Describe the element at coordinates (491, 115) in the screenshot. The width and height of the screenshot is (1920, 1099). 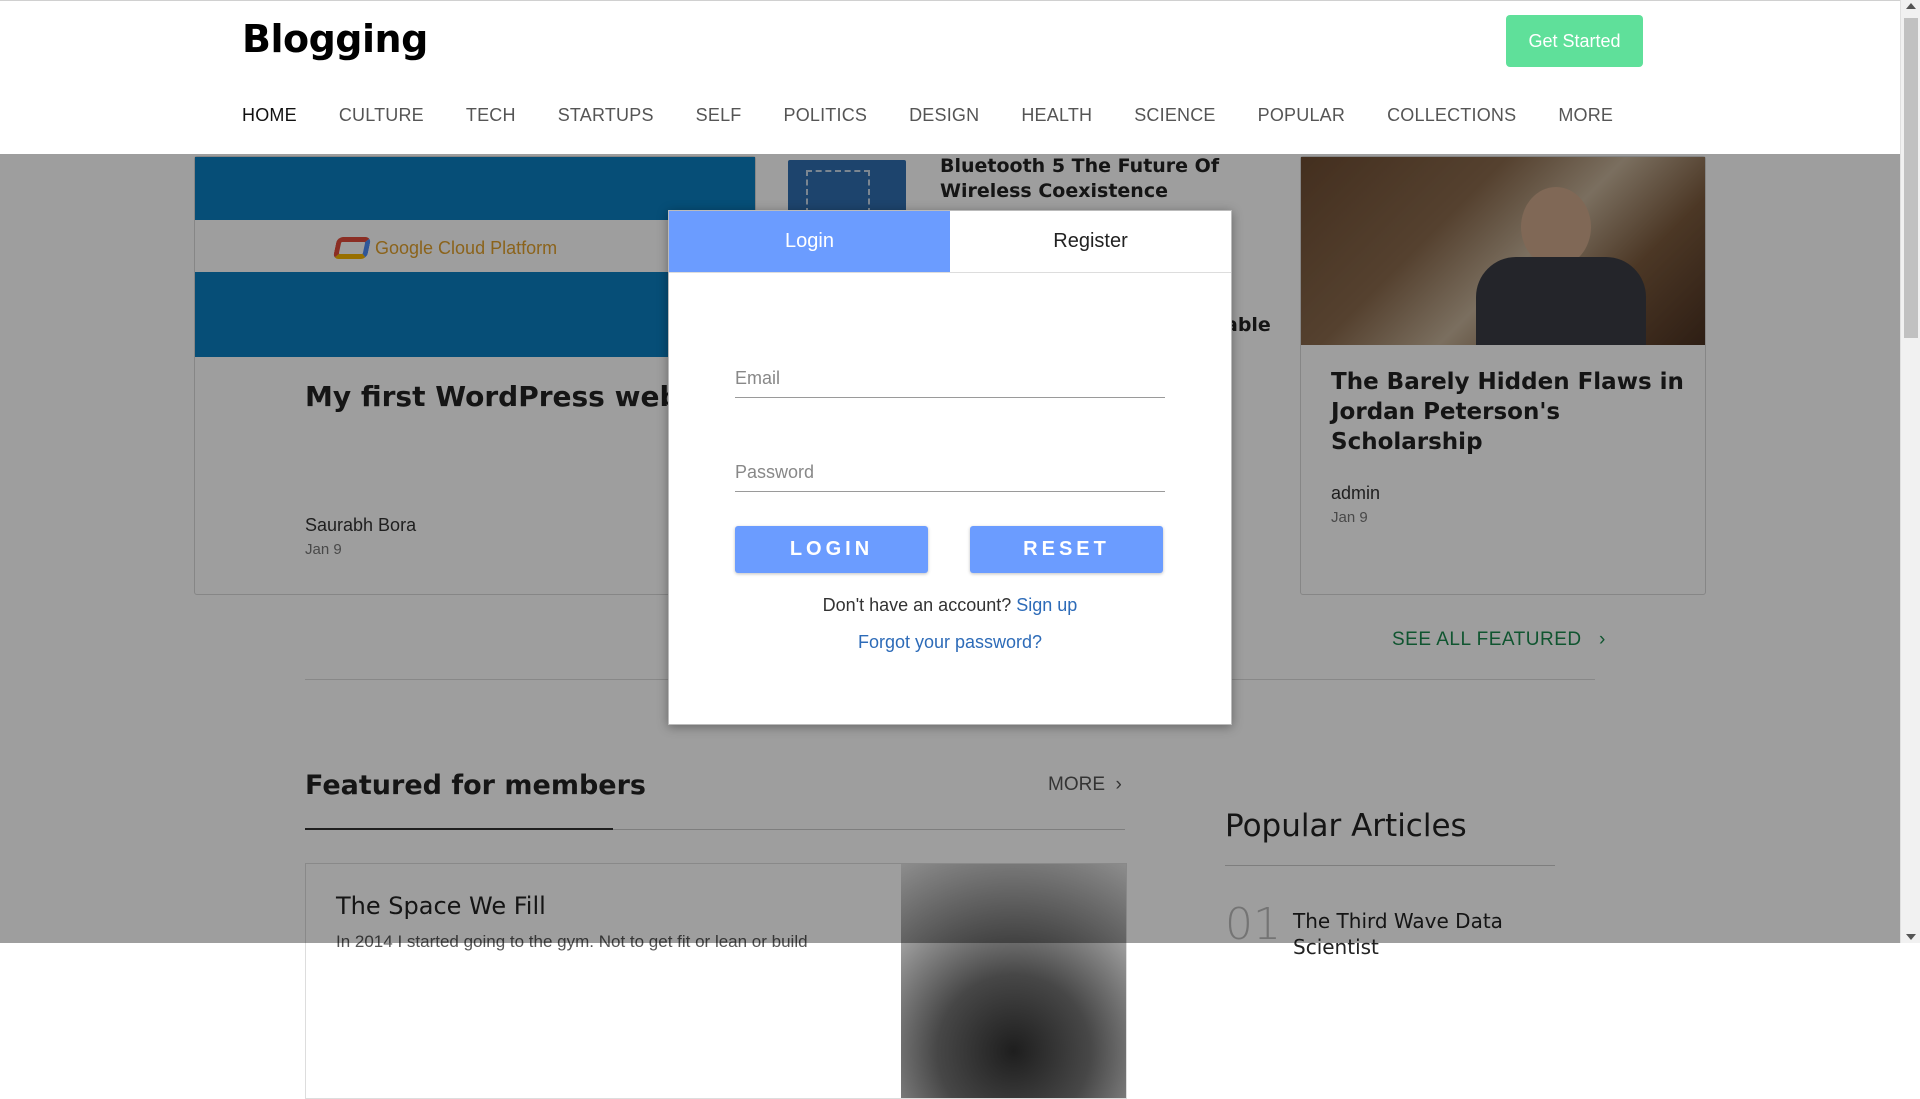
I see `nav-item-tech: TECH` at that location.